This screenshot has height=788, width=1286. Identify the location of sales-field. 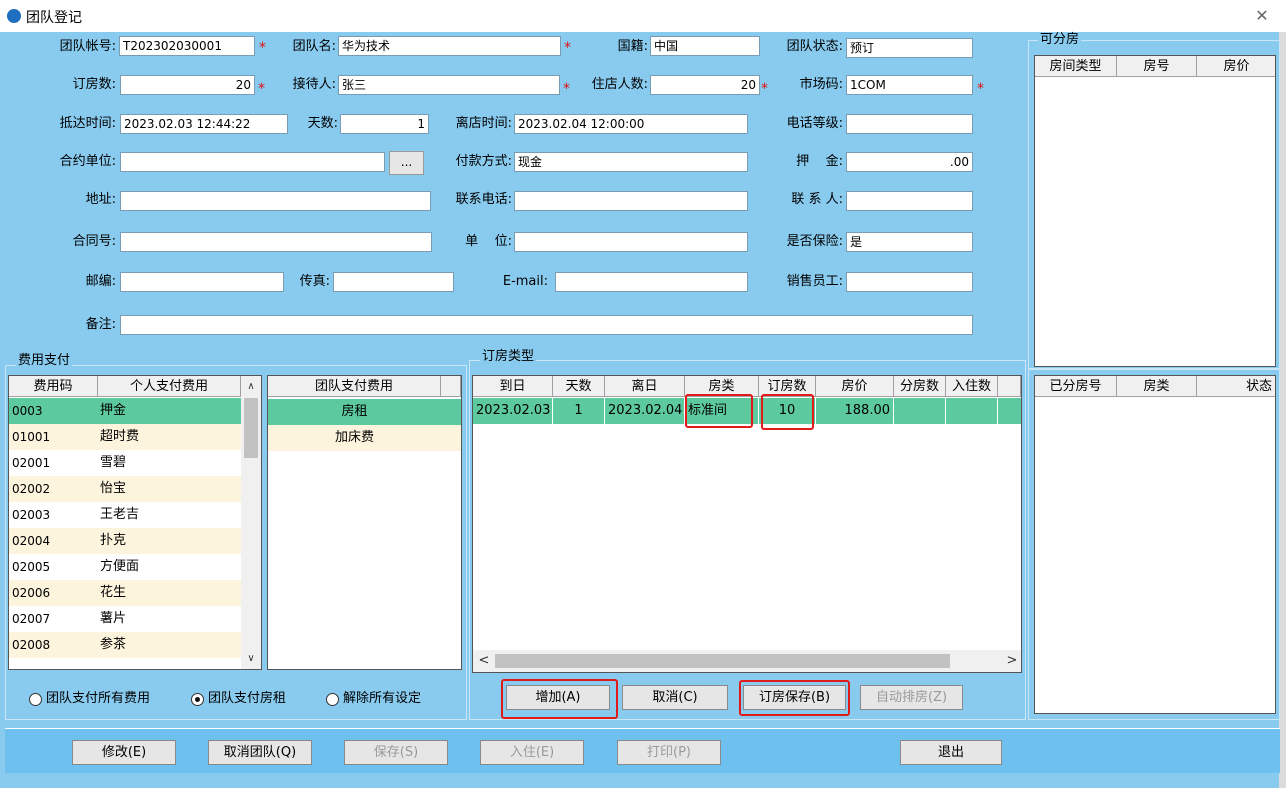
(909, 282).